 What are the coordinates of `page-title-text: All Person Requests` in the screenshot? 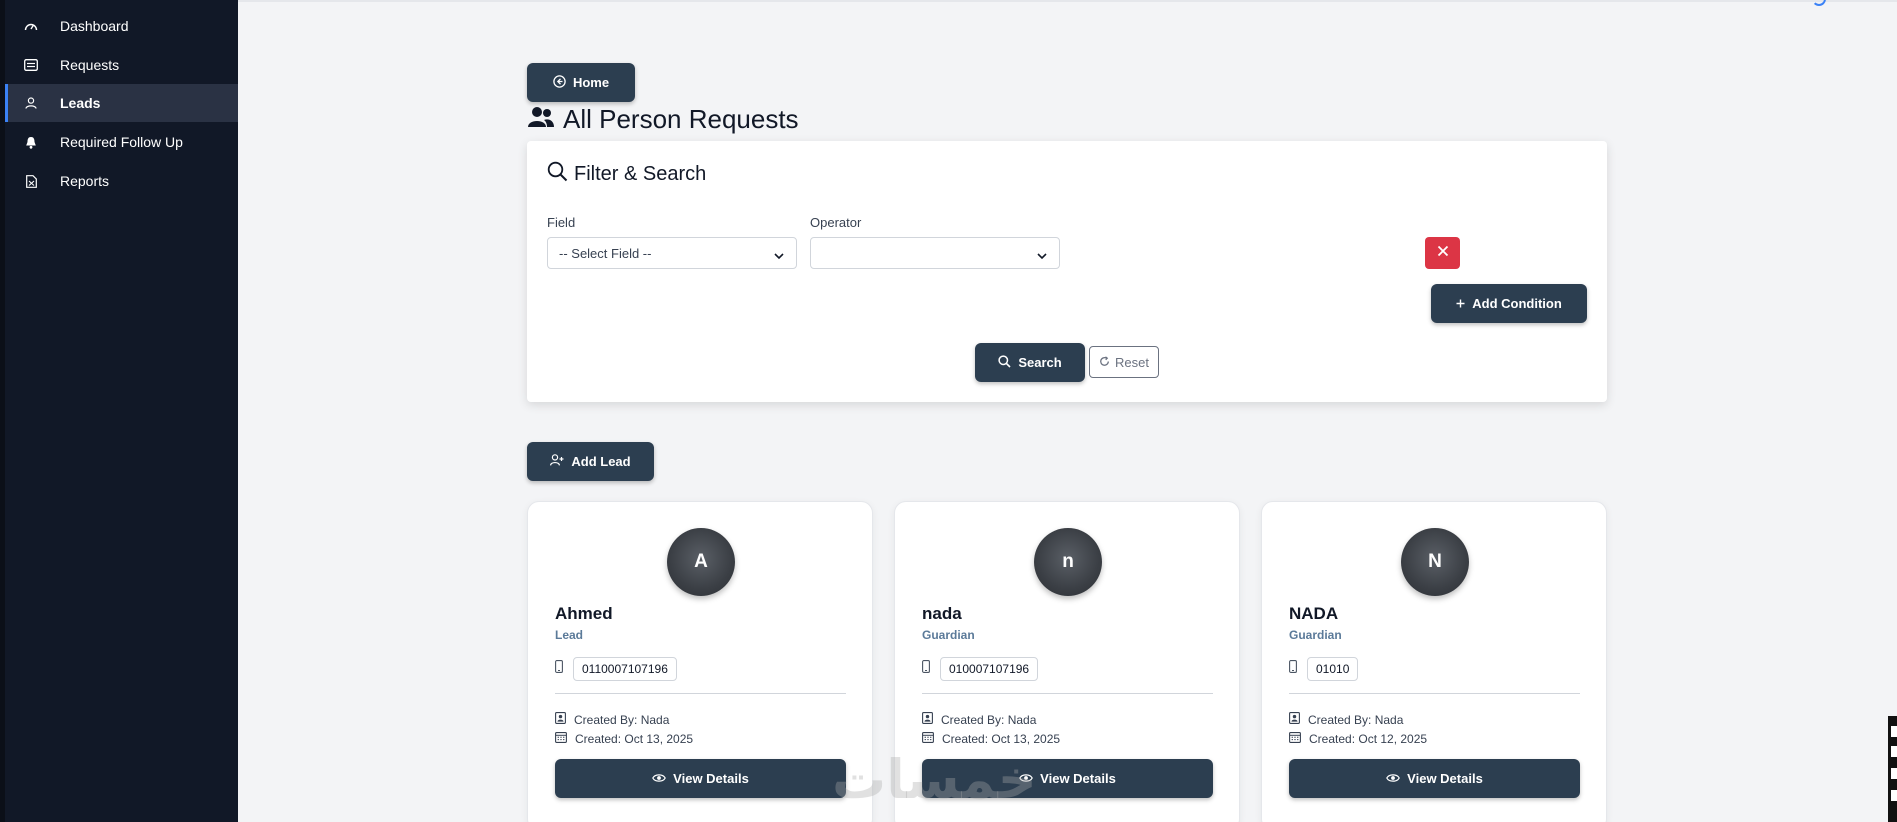 It's located at (681, 119).